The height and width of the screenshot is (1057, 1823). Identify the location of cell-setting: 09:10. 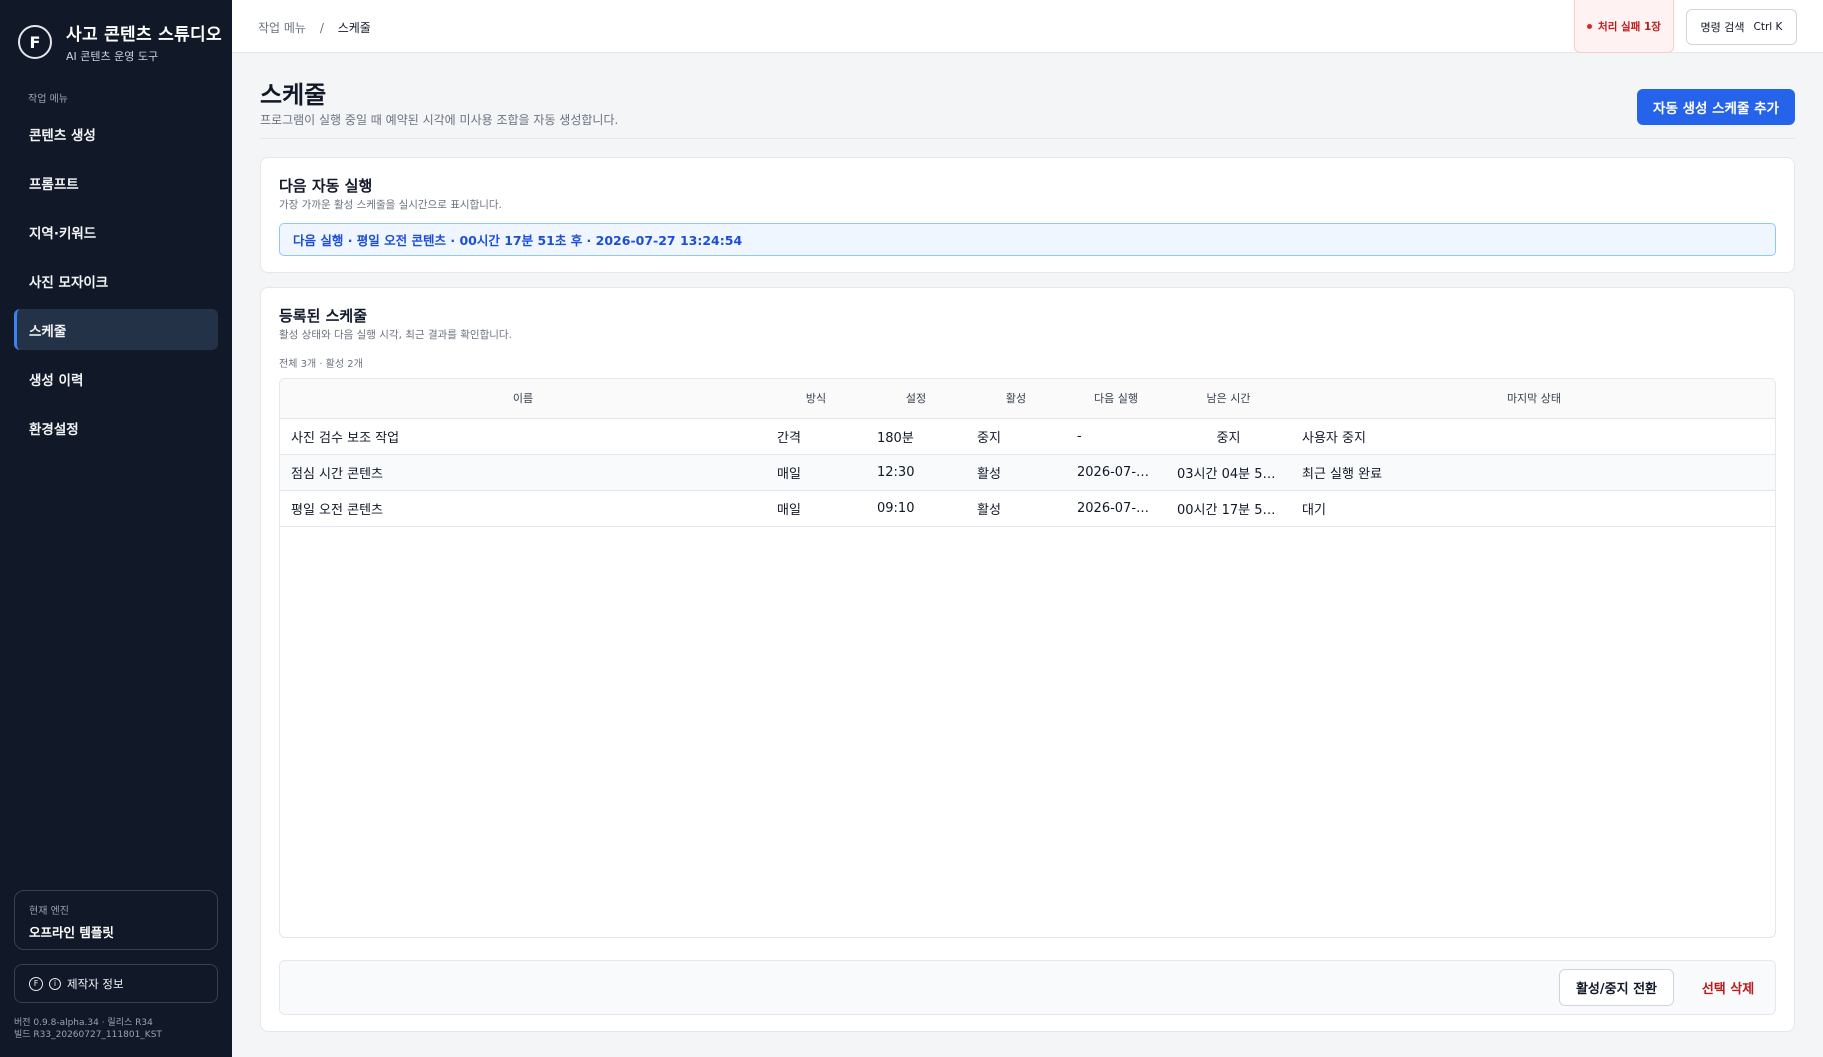
(896, 508).